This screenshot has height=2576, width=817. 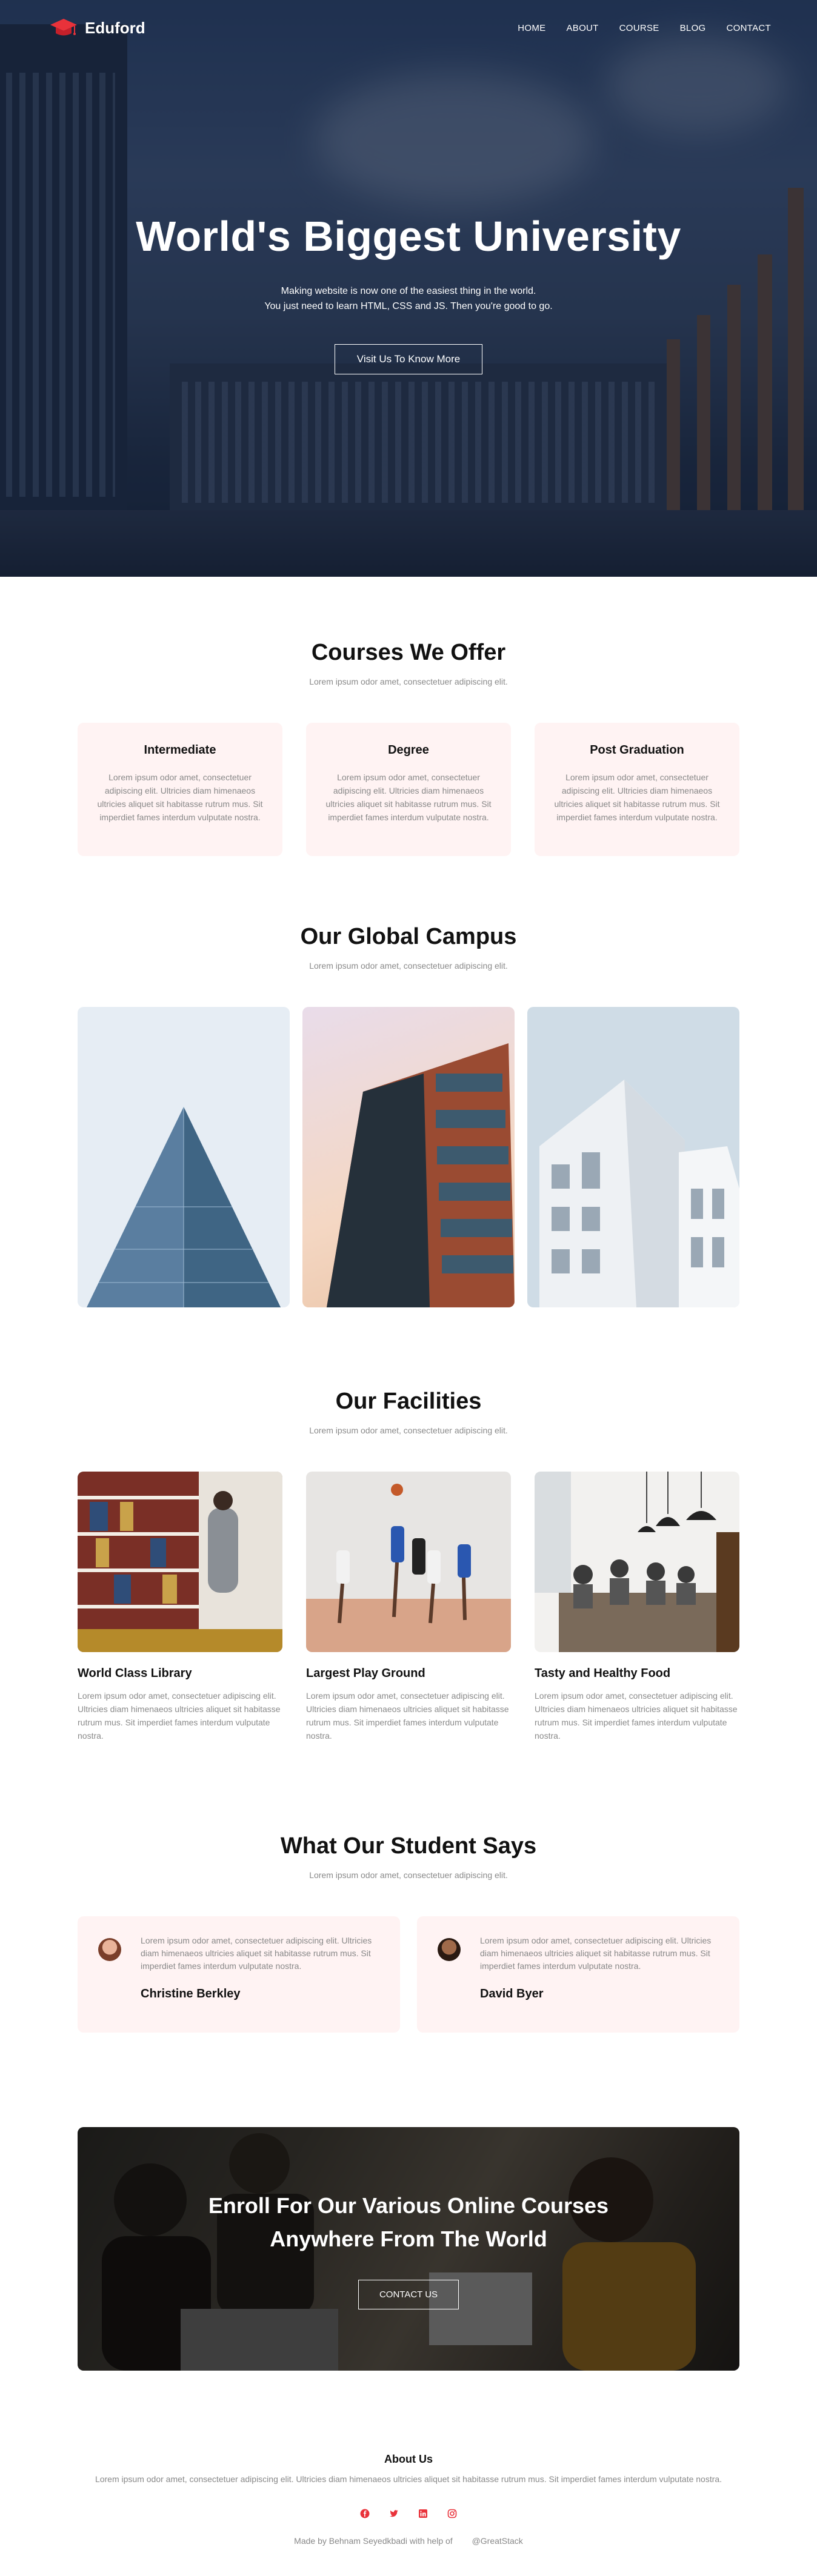 I want to click on brand-name: Eduford, so click(x=115, y=27).